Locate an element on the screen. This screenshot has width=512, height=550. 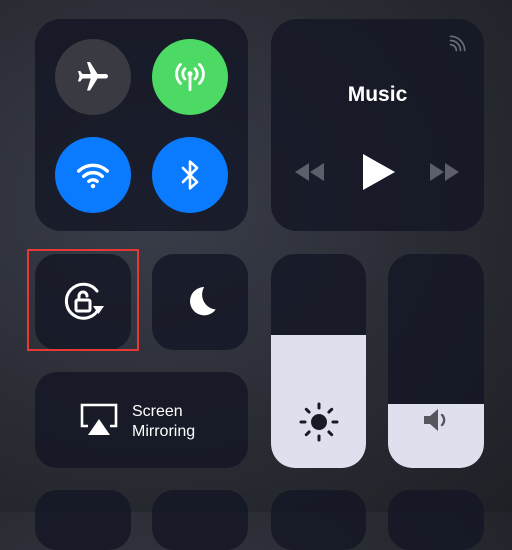
wifi-button is located at coordinates (93, 175).